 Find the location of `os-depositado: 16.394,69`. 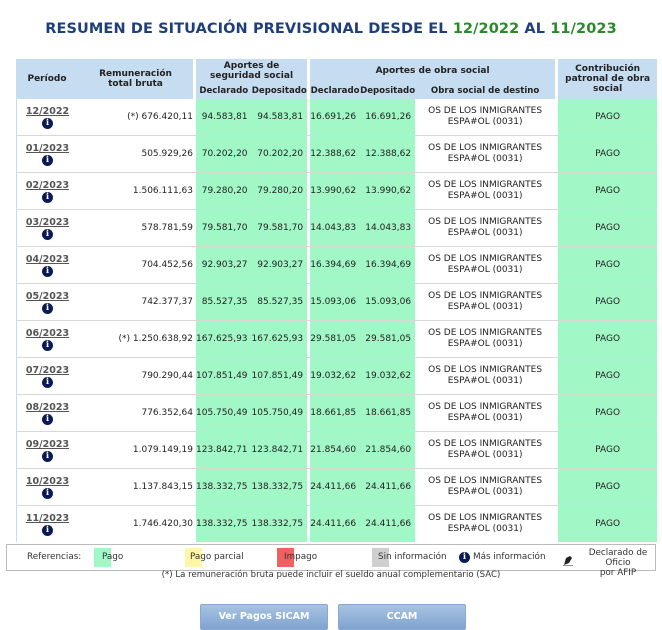

os-depositado: 16.394,69 is located at coordinates (388, 265).